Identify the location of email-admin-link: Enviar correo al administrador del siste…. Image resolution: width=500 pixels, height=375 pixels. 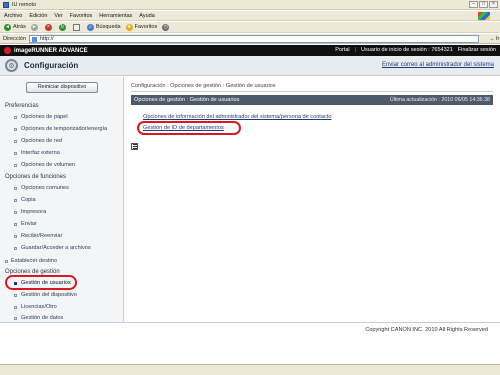
(438, 65).